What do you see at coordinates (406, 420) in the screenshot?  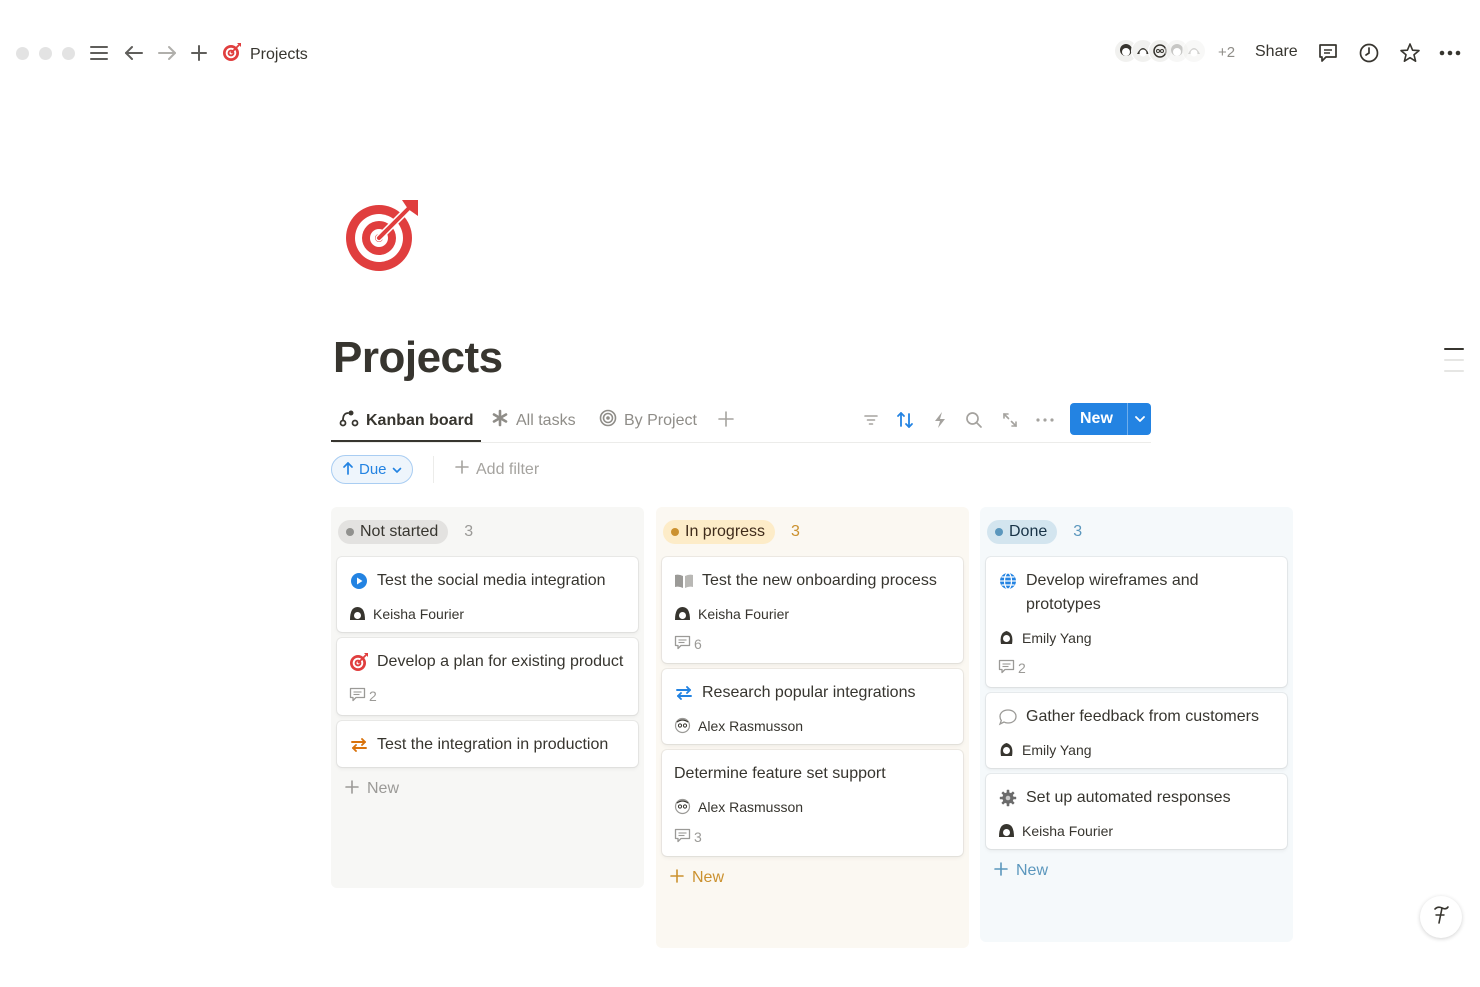 I see `tab-kanban-board: Kanban board` at bounding box center [406, 420].